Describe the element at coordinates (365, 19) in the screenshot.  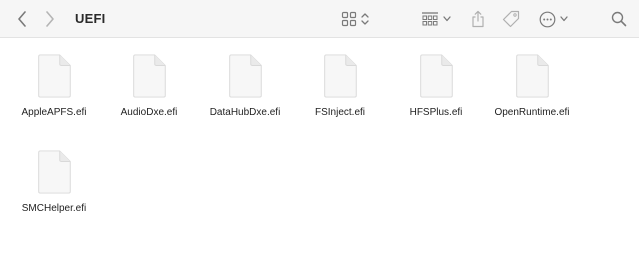
I see `chevron-updown-icon` at that location.